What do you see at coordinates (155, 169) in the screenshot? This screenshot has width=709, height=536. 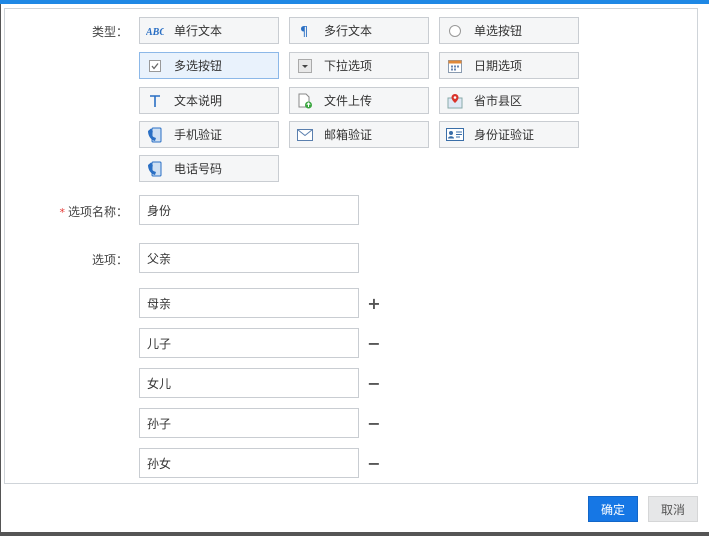 I see `telephone-icon` at bounding box center [155, 169].